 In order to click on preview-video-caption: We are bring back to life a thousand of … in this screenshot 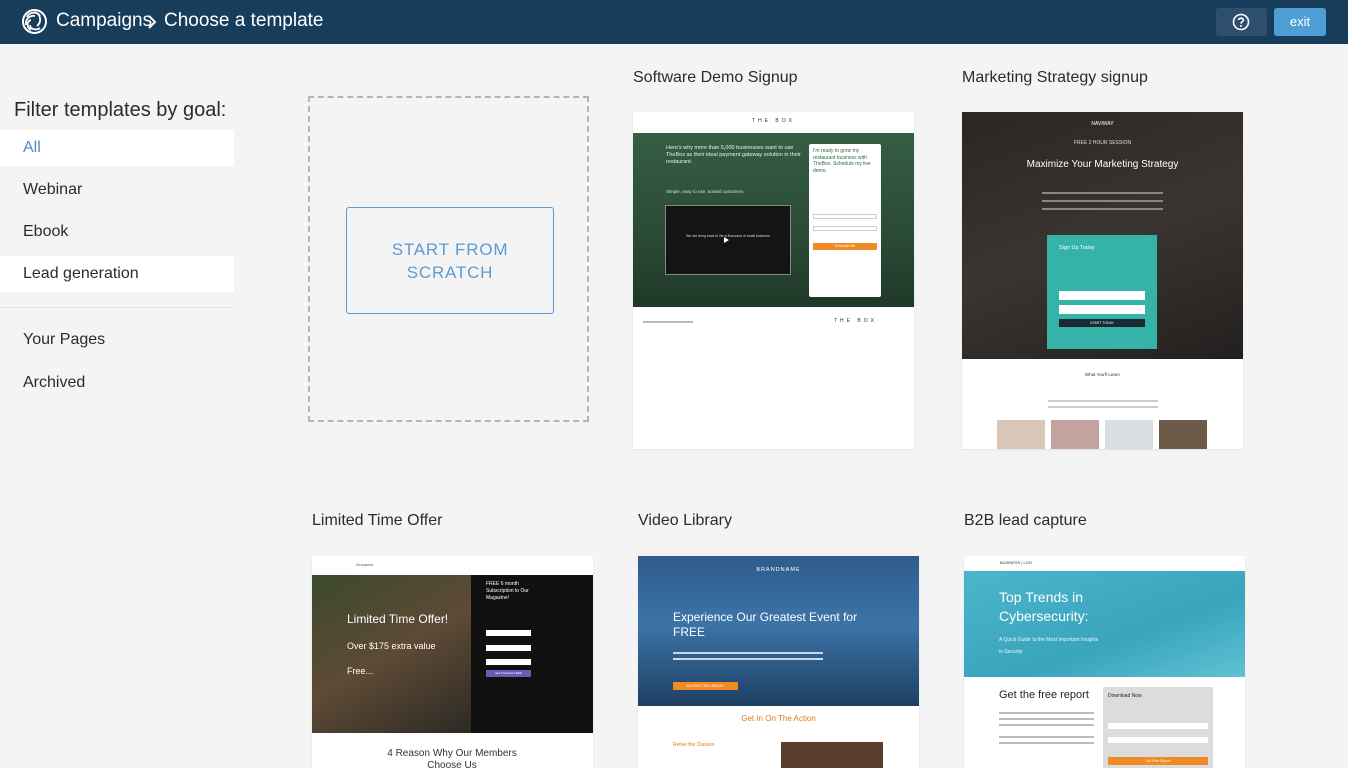, I will do `click(728, 236)`.